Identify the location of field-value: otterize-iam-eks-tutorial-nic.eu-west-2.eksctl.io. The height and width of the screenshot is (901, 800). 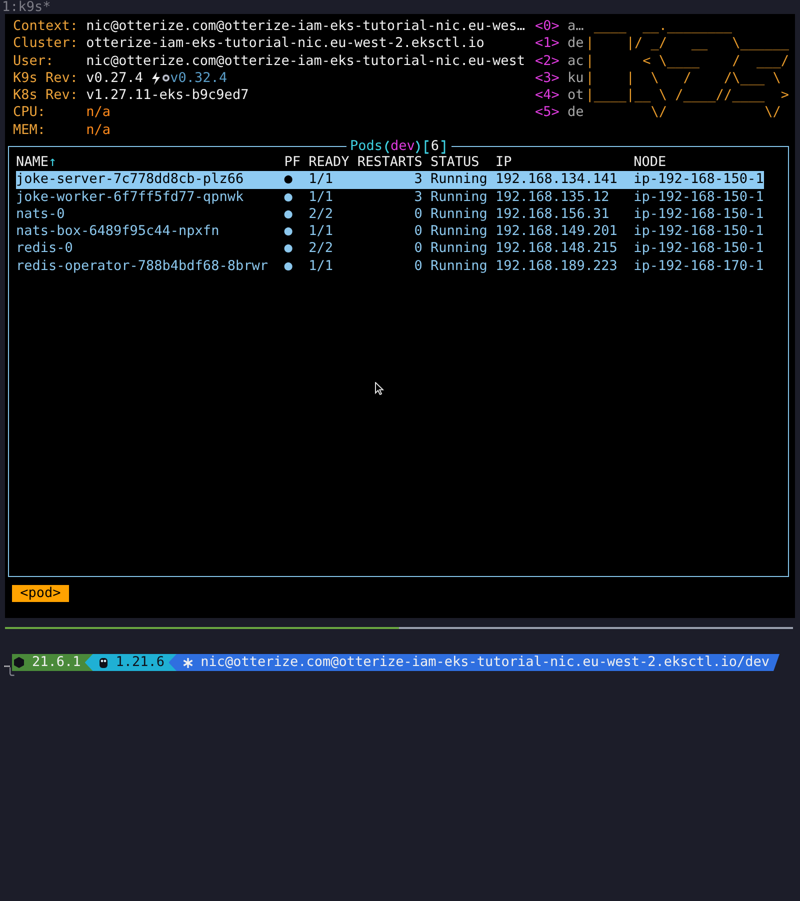
(285, 44).